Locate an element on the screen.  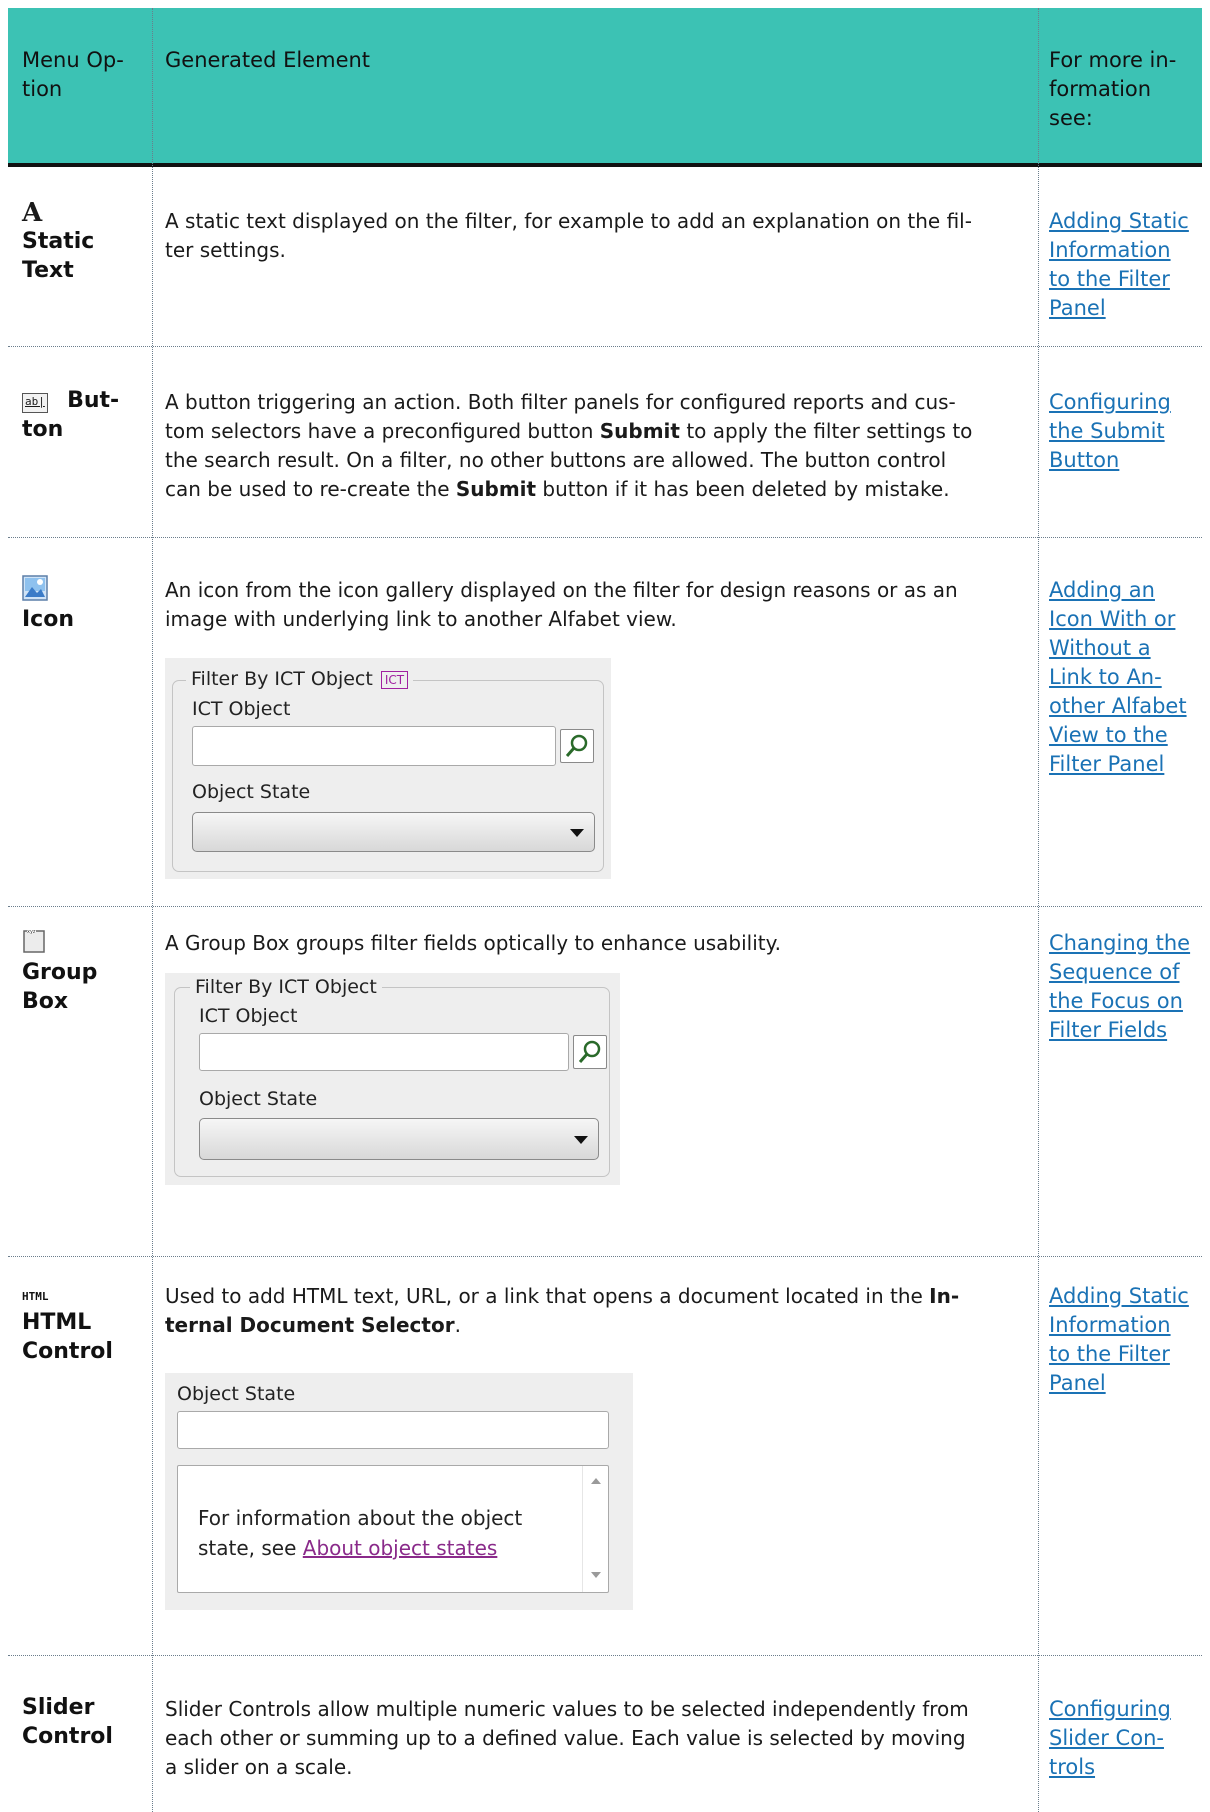
link-line: Without a is located at coordinates (1124, 648).